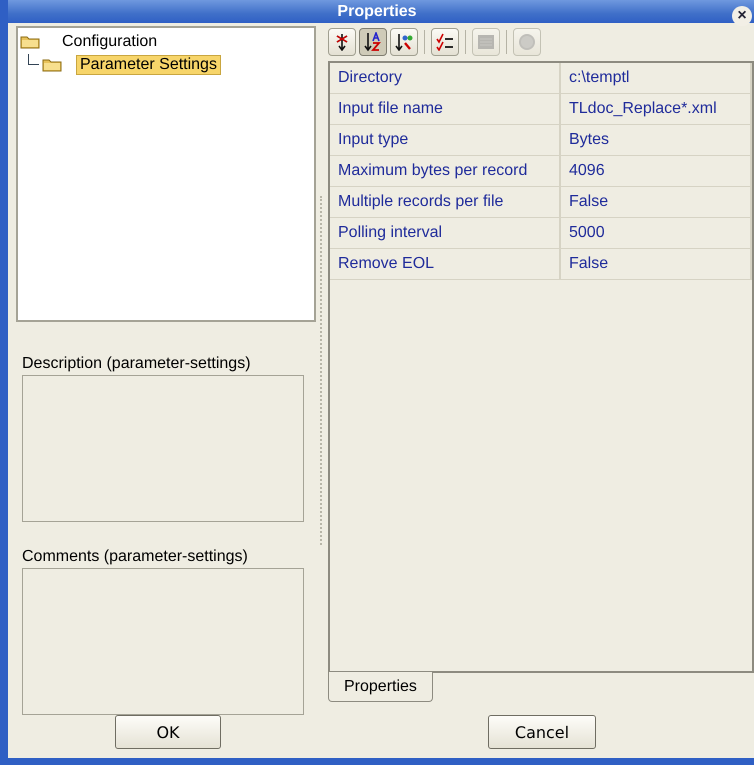  What do you see at coordinates (163, 641) in the screenshot?
I see `comments-field` at bounding box center [163, 641].